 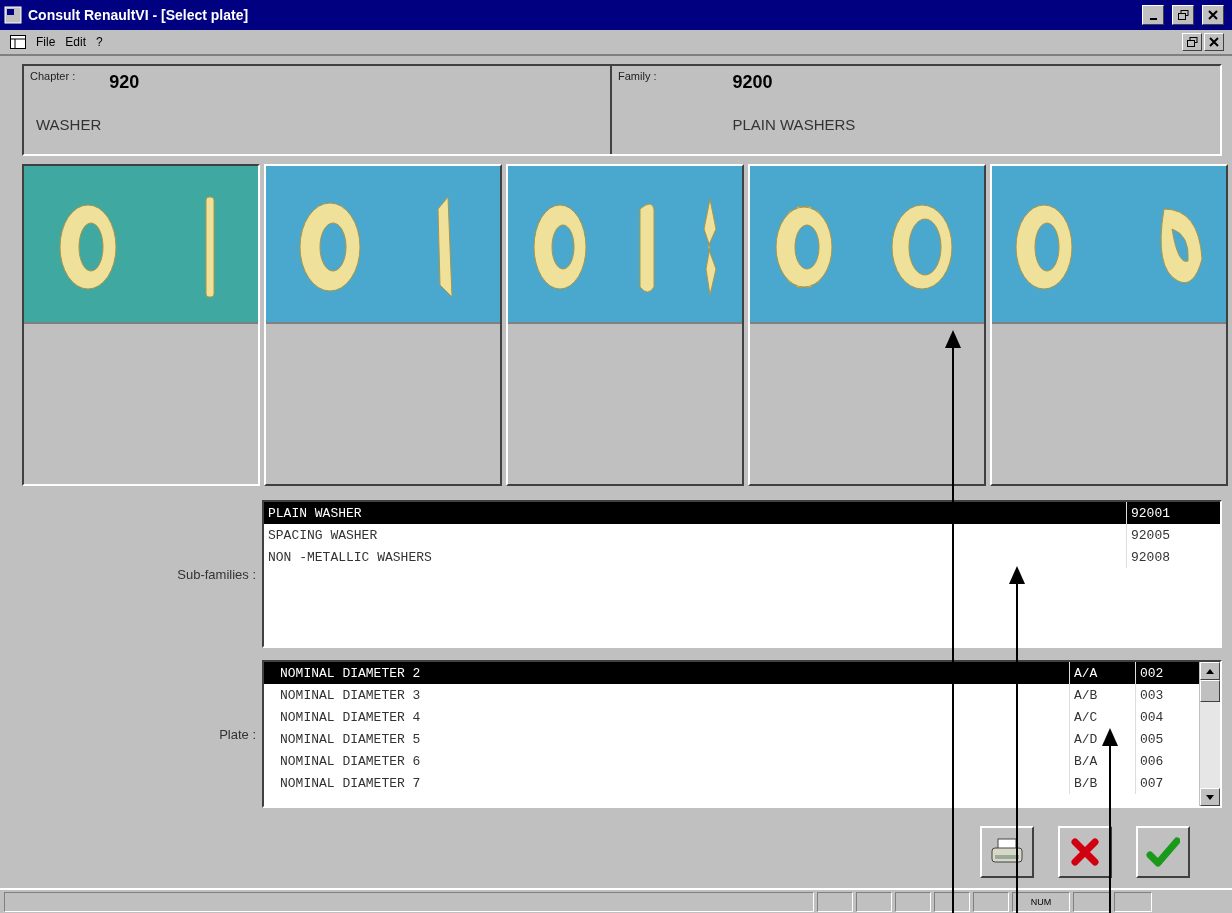 What do you see at coordinates (350, 761) in the screenshot?
I see `row-name: NOMINAL DIAMETER 6` at bounding box center [350, 761].